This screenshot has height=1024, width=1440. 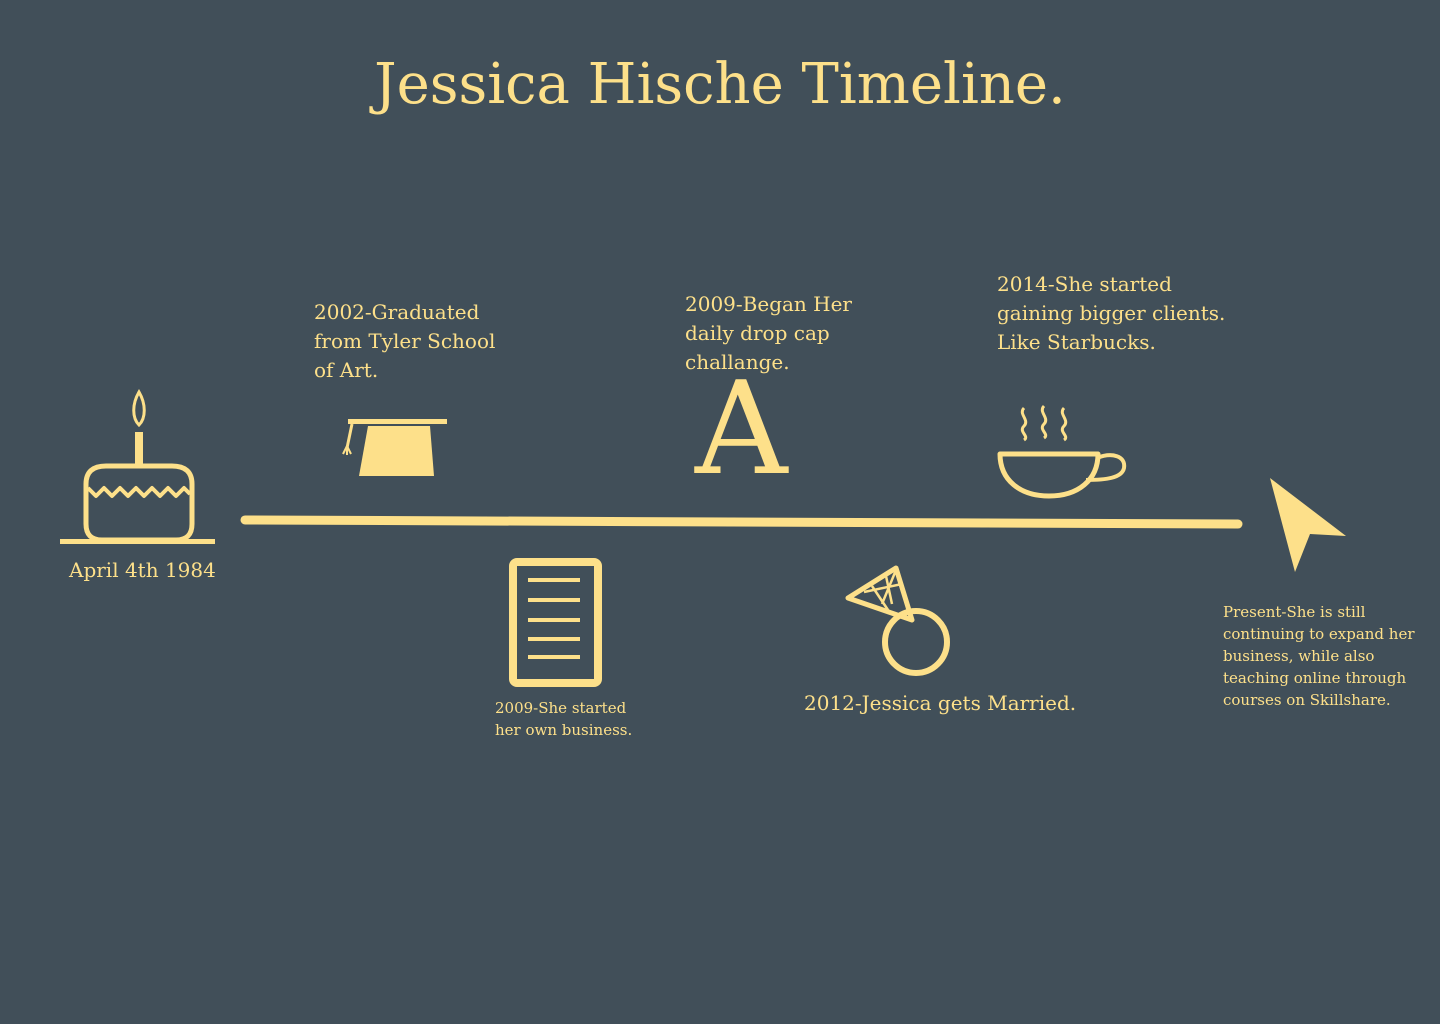 What do you see at coordinates (142, 570) in the screenshot?
I see `birth-label: April 4th 1984` at bounding box center [142, 570].